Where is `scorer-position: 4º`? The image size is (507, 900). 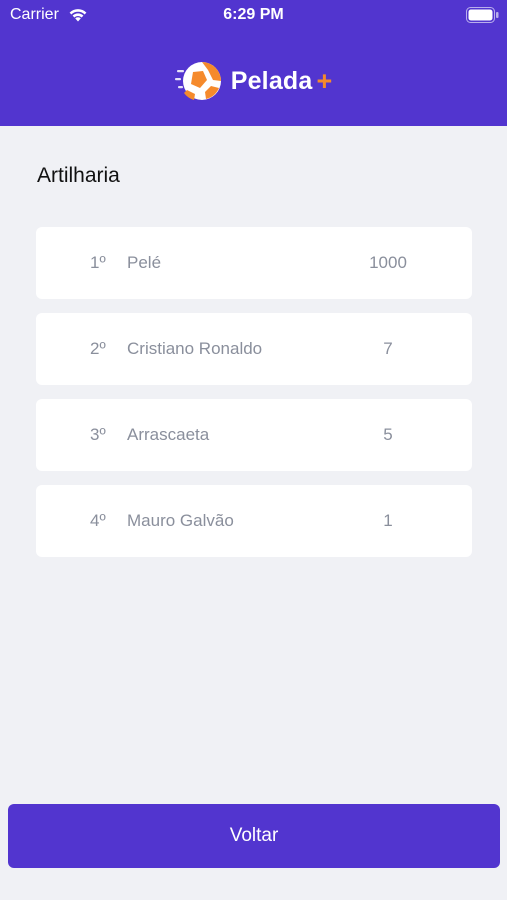
scorer-position: 4º is located at coordinates (98, 520).